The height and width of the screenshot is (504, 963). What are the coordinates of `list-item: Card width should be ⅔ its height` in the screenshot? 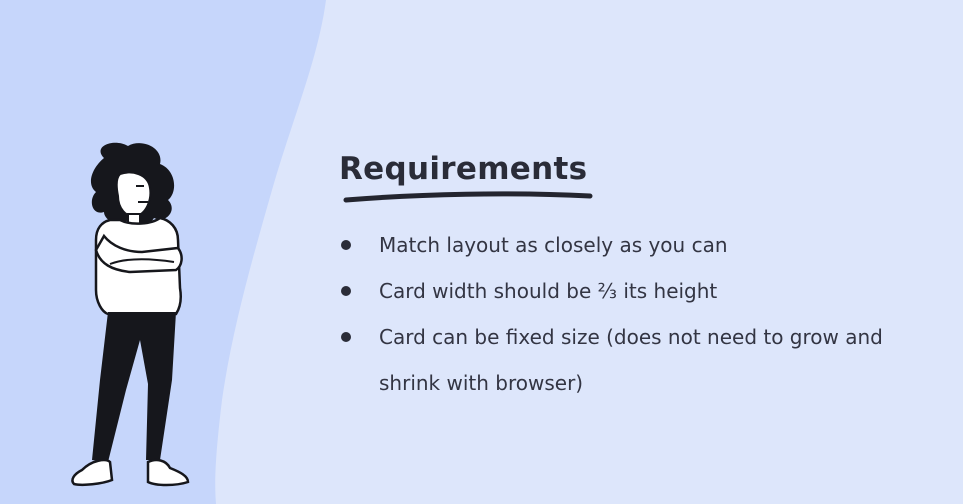 It's located at (621, 291).